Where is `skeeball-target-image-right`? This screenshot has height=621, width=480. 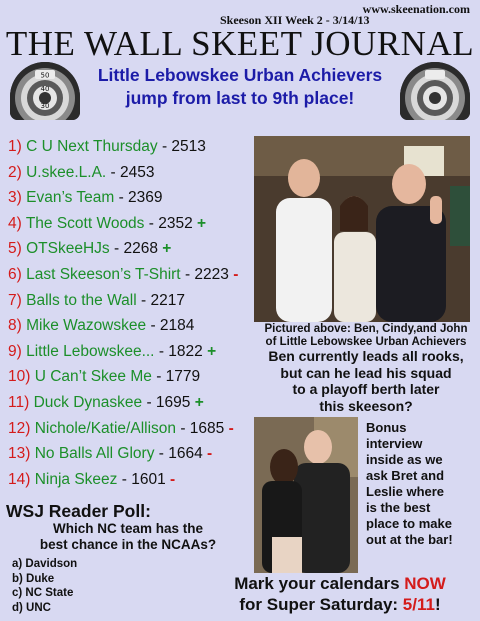 skeeball-target-image-right is located at coordinates (435, 91).